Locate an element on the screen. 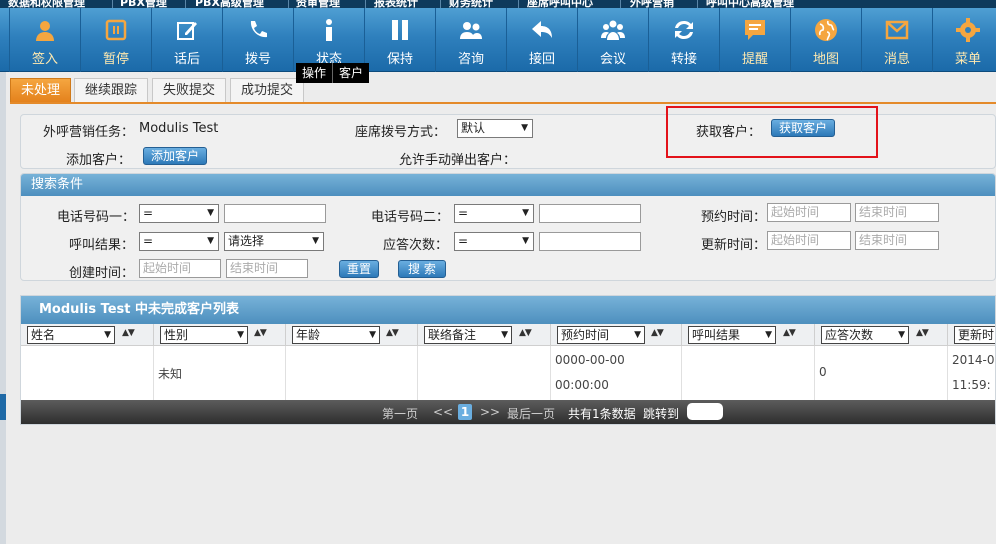 This screenshot has height=544, width=996. call-result-operator-select: = is located at coordinates (179, 241).